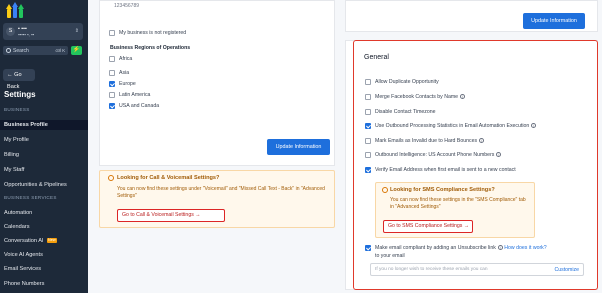 This screenshot has height=293, width=602. I want to click on sidebar-item-my-staff: My Staff, so click(44, 170).